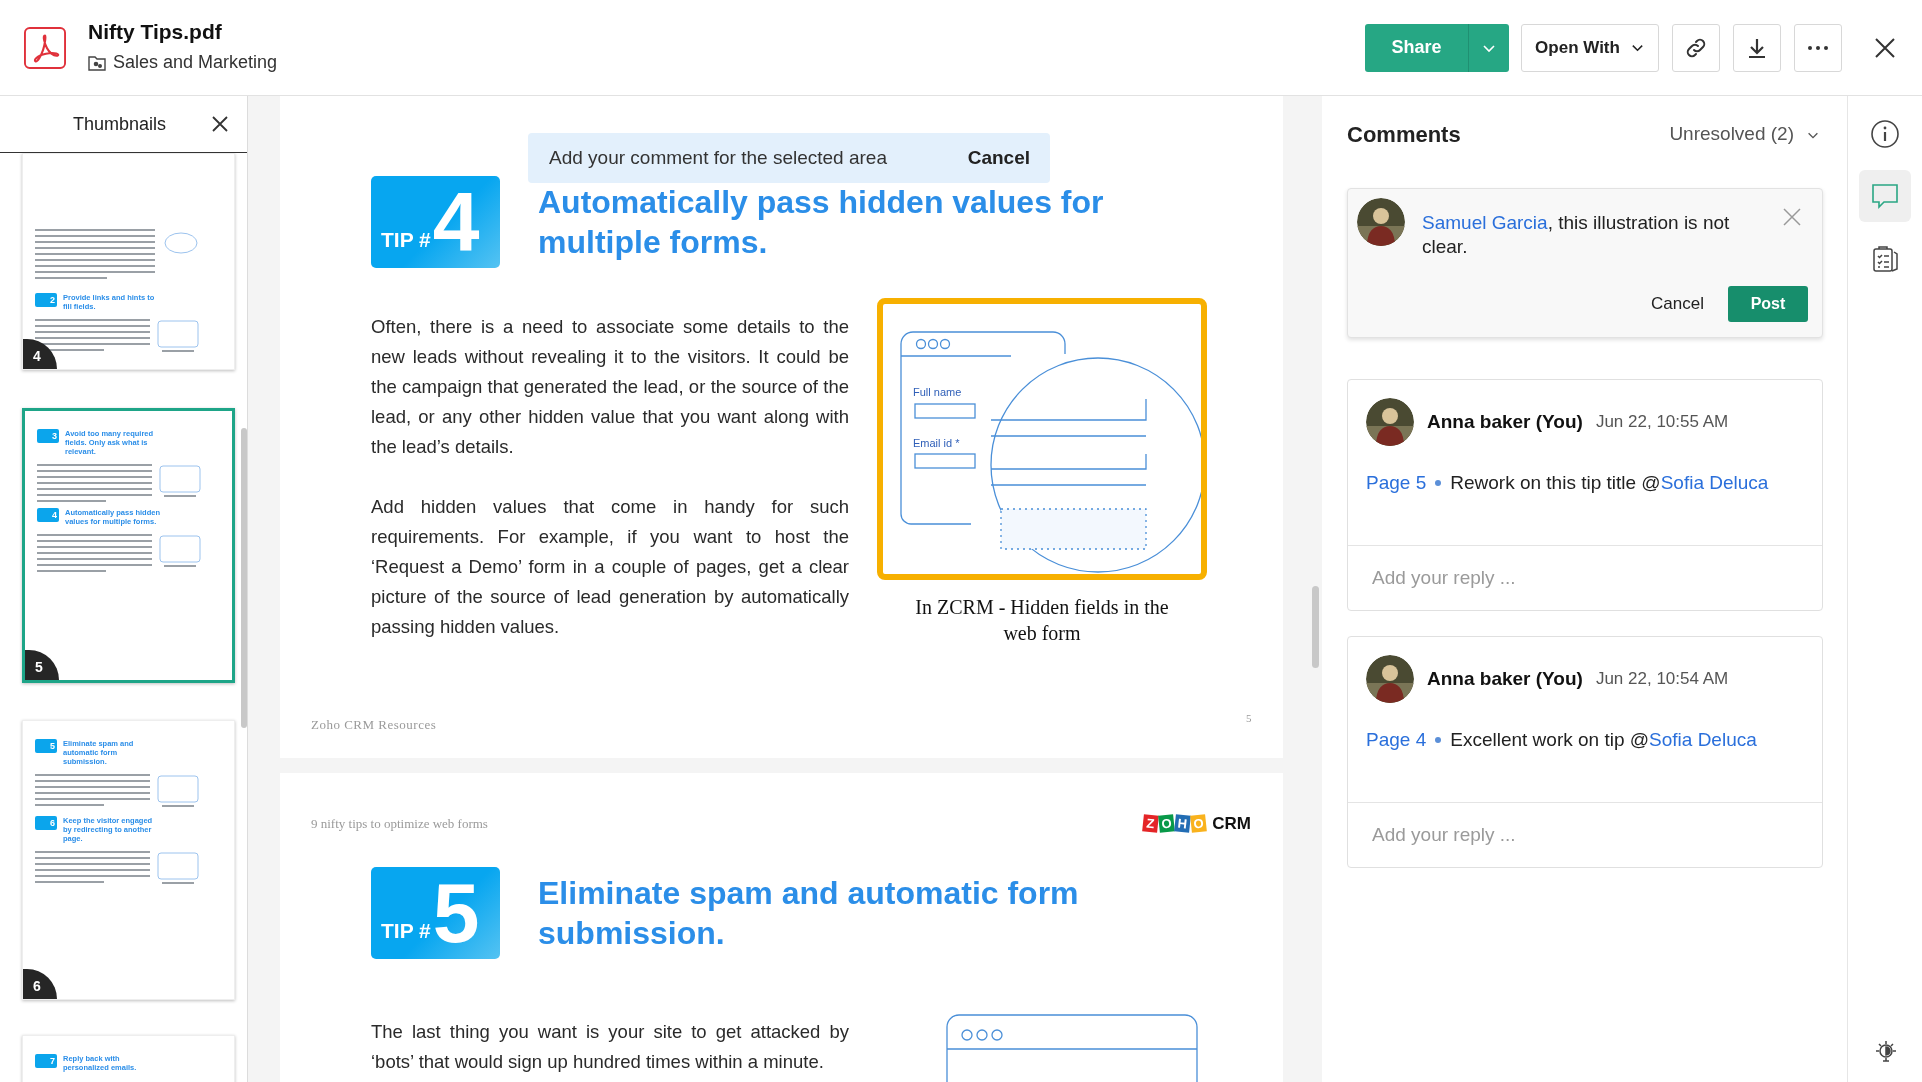 This screenshot has width=1922, height=1082. What do you see at coordinates (1485, 222) in the screenshot?
I see `mention-link: Samuel Garcia` at bounding box center [1485, 222].